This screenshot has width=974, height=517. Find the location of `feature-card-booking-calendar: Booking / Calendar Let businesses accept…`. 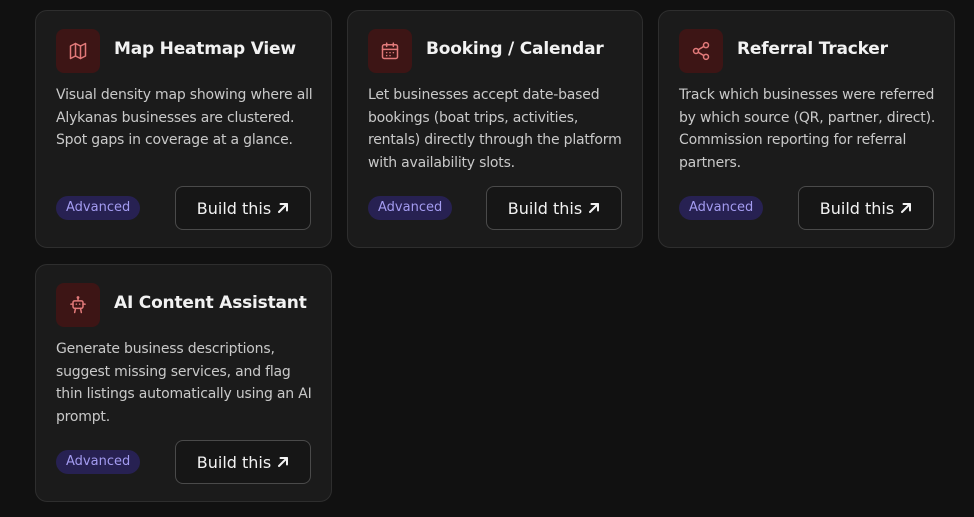

feature-card-booking-calendar: Booking / Calendar Let businesses accept… is located at coordinates (495, 129).